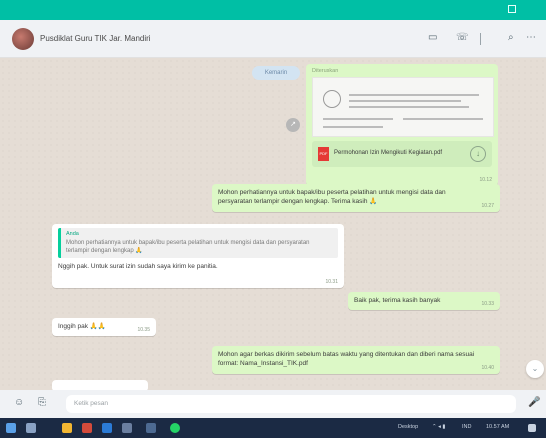 This screenshot has width=546, height=438. I want to click on desktop-label: Desktop, so click(408, 427).